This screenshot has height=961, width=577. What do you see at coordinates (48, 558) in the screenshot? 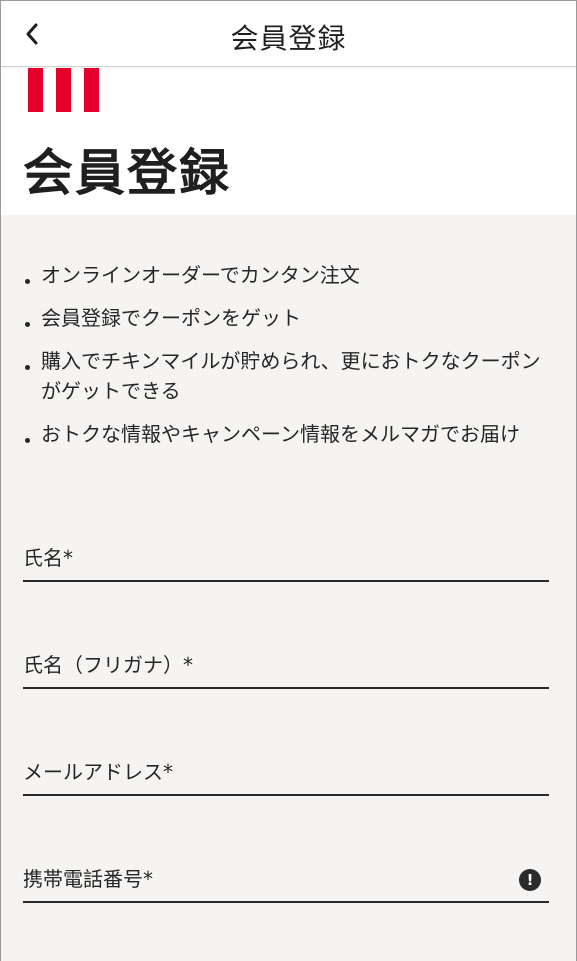
I see `name-label: 氏名*` at bounding box center [48, 558].